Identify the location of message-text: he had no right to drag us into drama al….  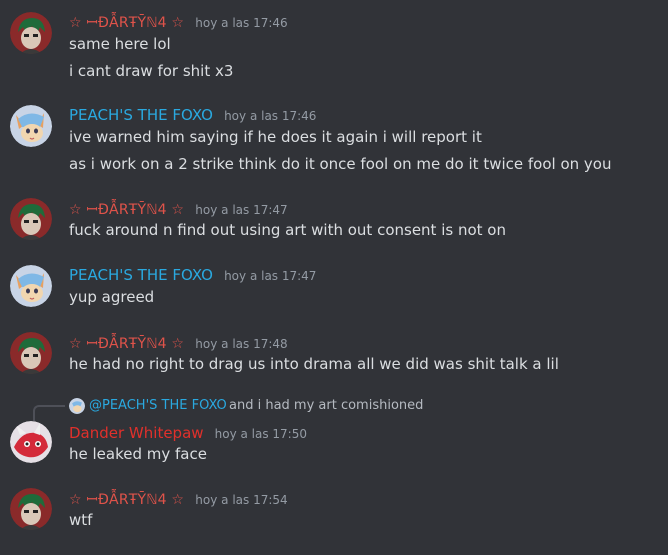
(314, 364).